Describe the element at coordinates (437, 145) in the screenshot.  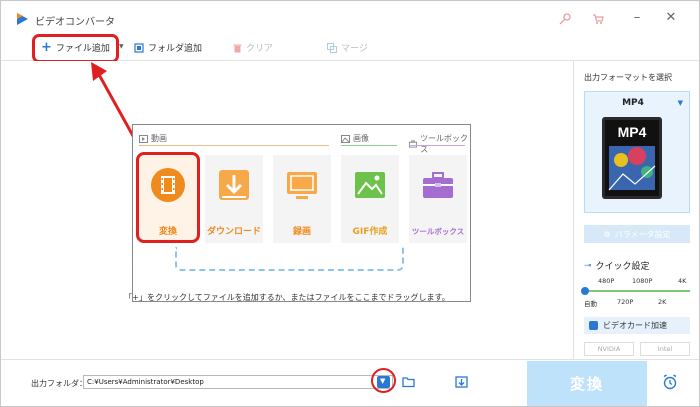
I see `category-toolbox-line` at that location.